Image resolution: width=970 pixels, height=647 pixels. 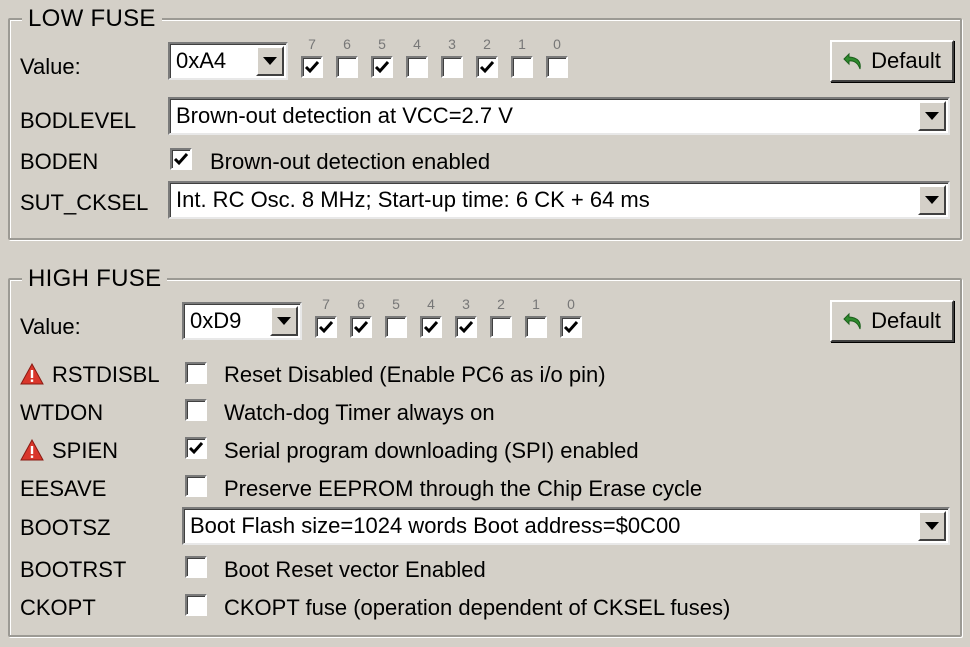 What do you see at coordinates (63, 488) in the screenshot?
I see `eesave-label: EESAVE` at bounding box center [63, 488].